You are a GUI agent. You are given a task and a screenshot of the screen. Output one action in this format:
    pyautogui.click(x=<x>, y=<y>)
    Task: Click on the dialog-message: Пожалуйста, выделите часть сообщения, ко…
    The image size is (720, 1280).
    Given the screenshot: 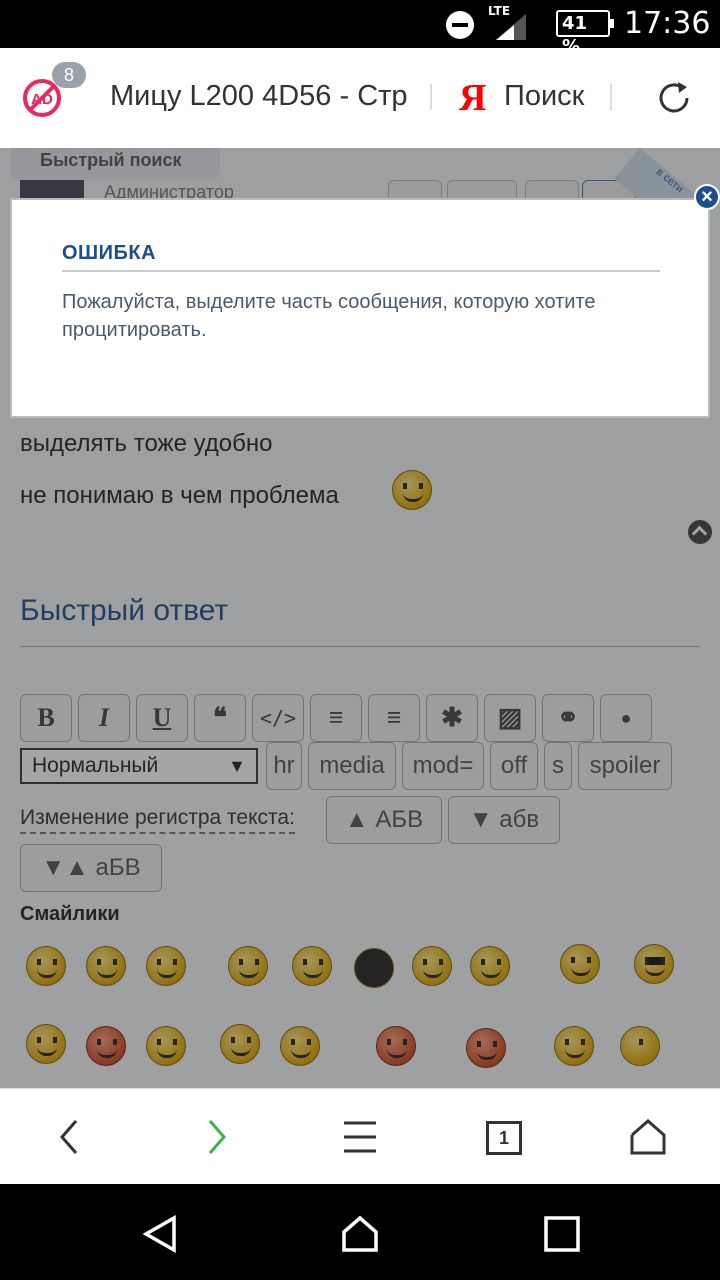 What is the action you would take?
    pyautogui.click(x=329, y=316)
    